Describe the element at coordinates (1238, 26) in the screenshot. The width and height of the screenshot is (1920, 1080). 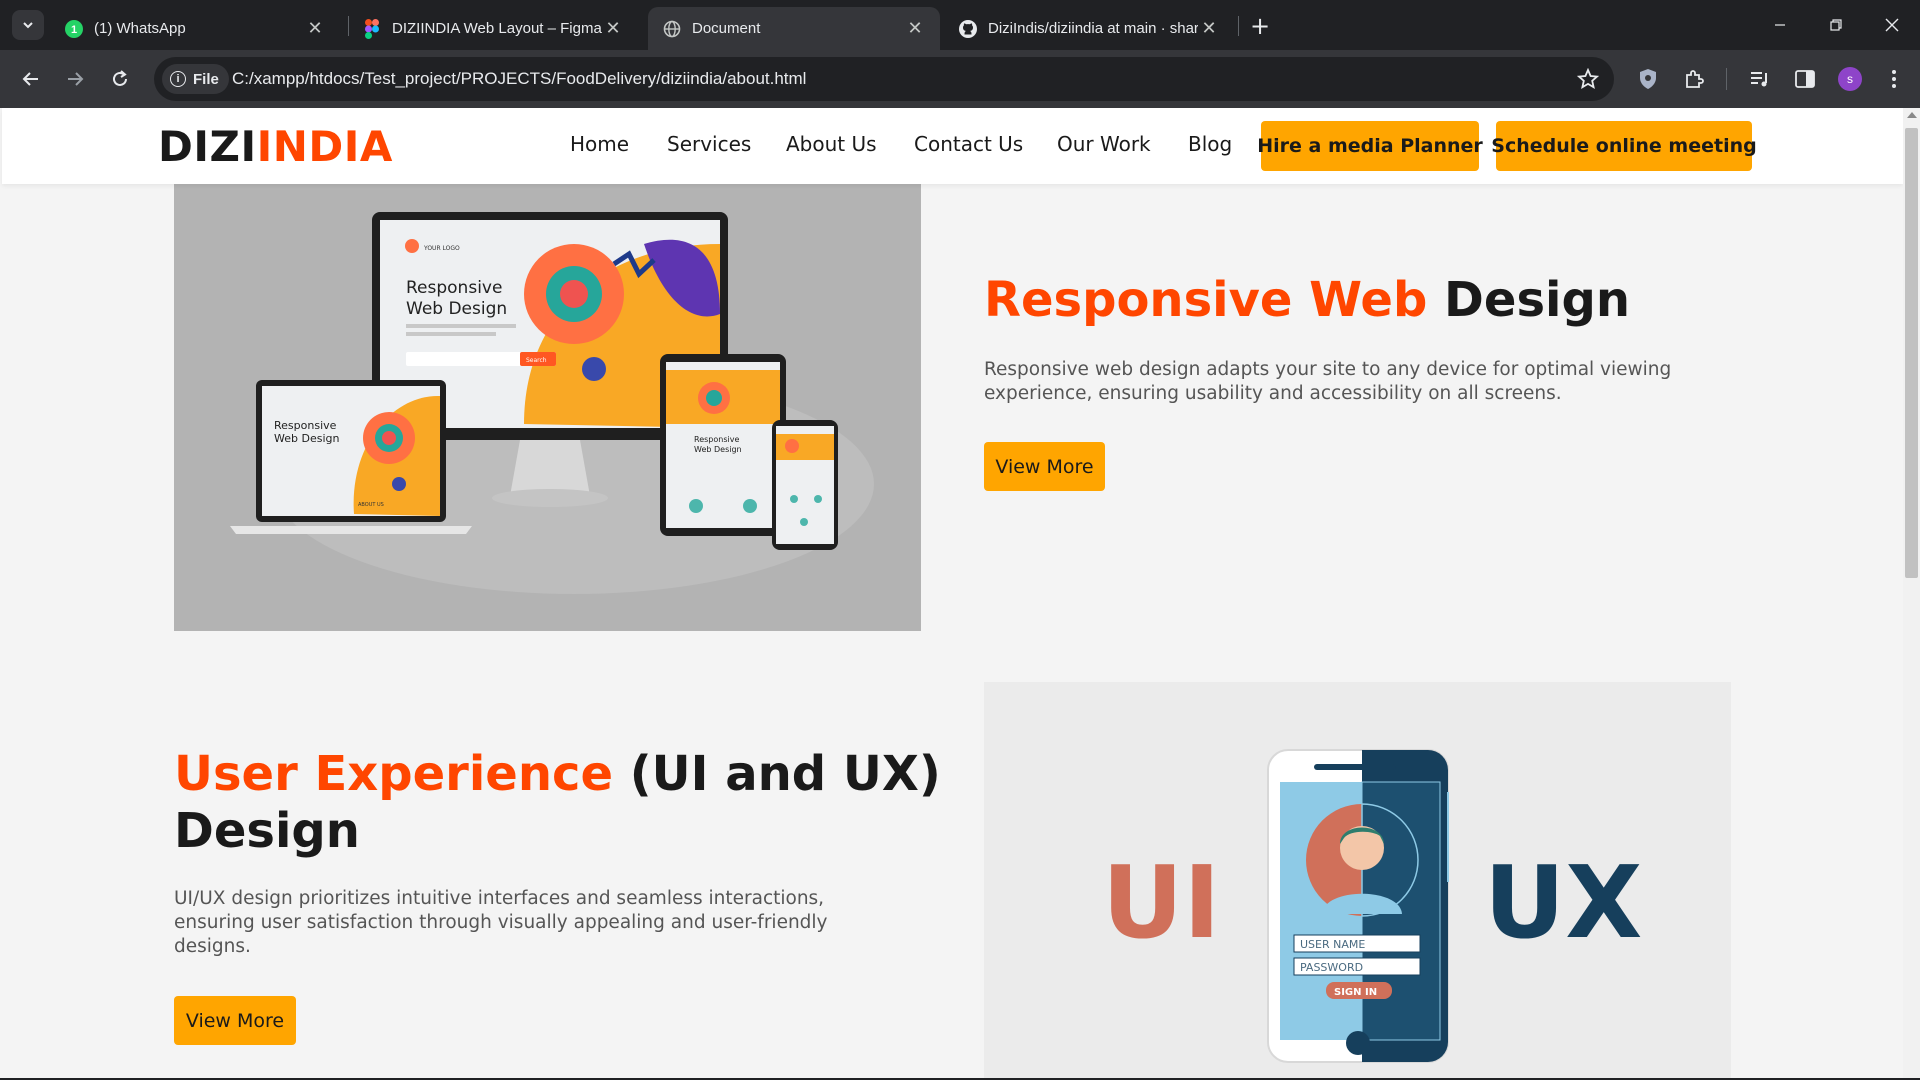
I see `tab-divider` at that location.